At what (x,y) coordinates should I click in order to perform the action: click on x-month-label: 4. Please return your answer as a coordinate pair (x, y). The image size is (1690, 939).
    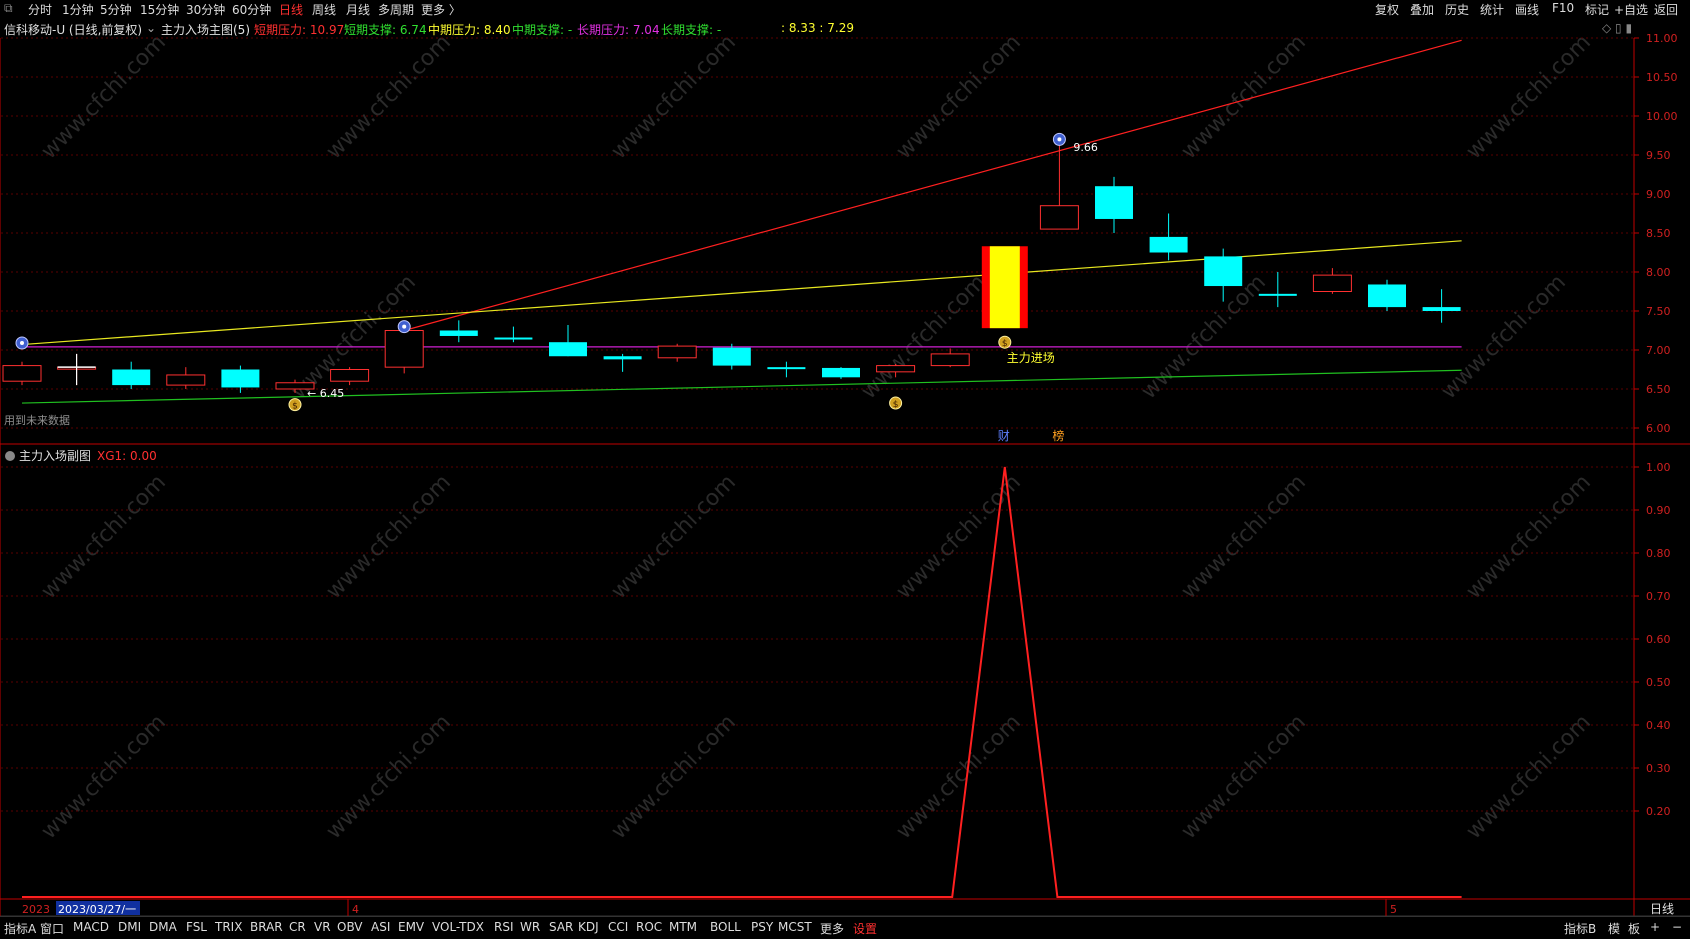
    Looking at the image, I should click on (355, 909).